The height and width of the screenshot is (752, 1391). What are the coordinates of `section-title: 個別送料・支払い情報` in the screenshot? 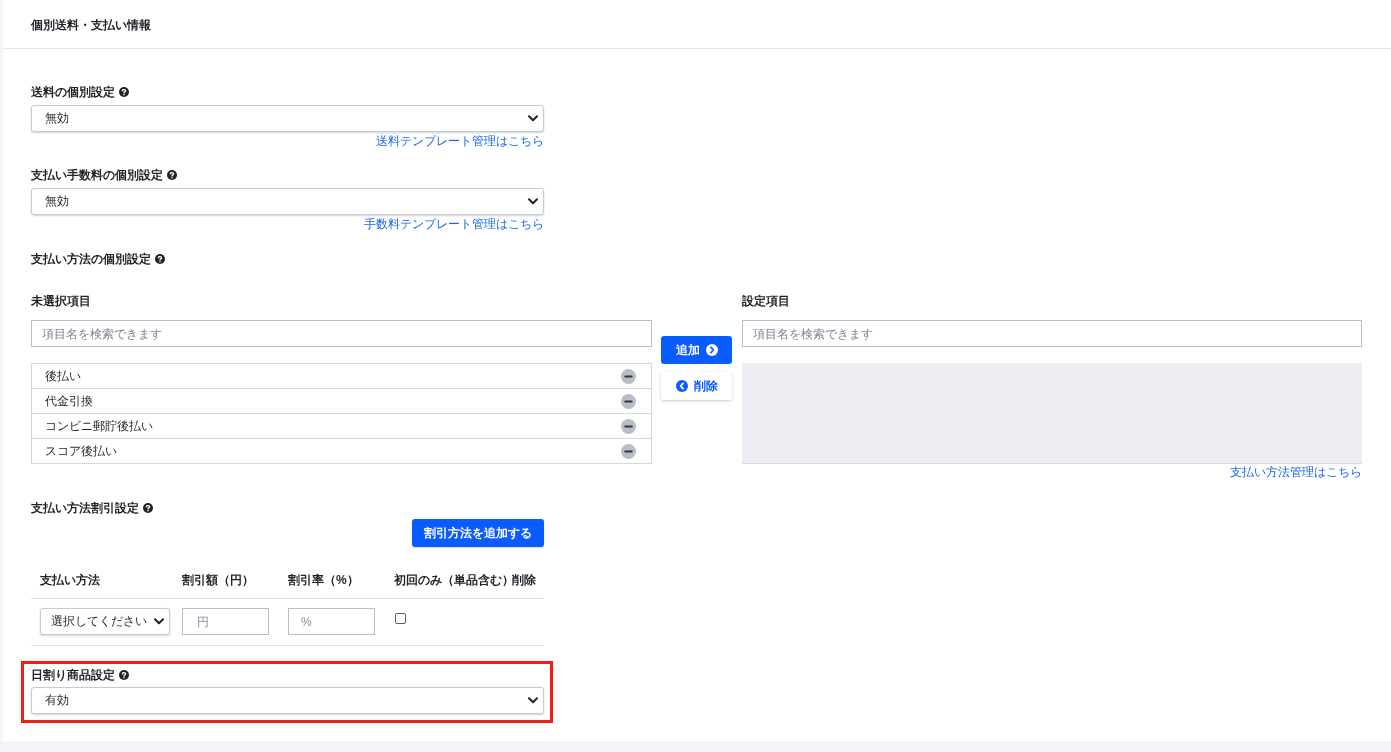 It's located at (91, 25).